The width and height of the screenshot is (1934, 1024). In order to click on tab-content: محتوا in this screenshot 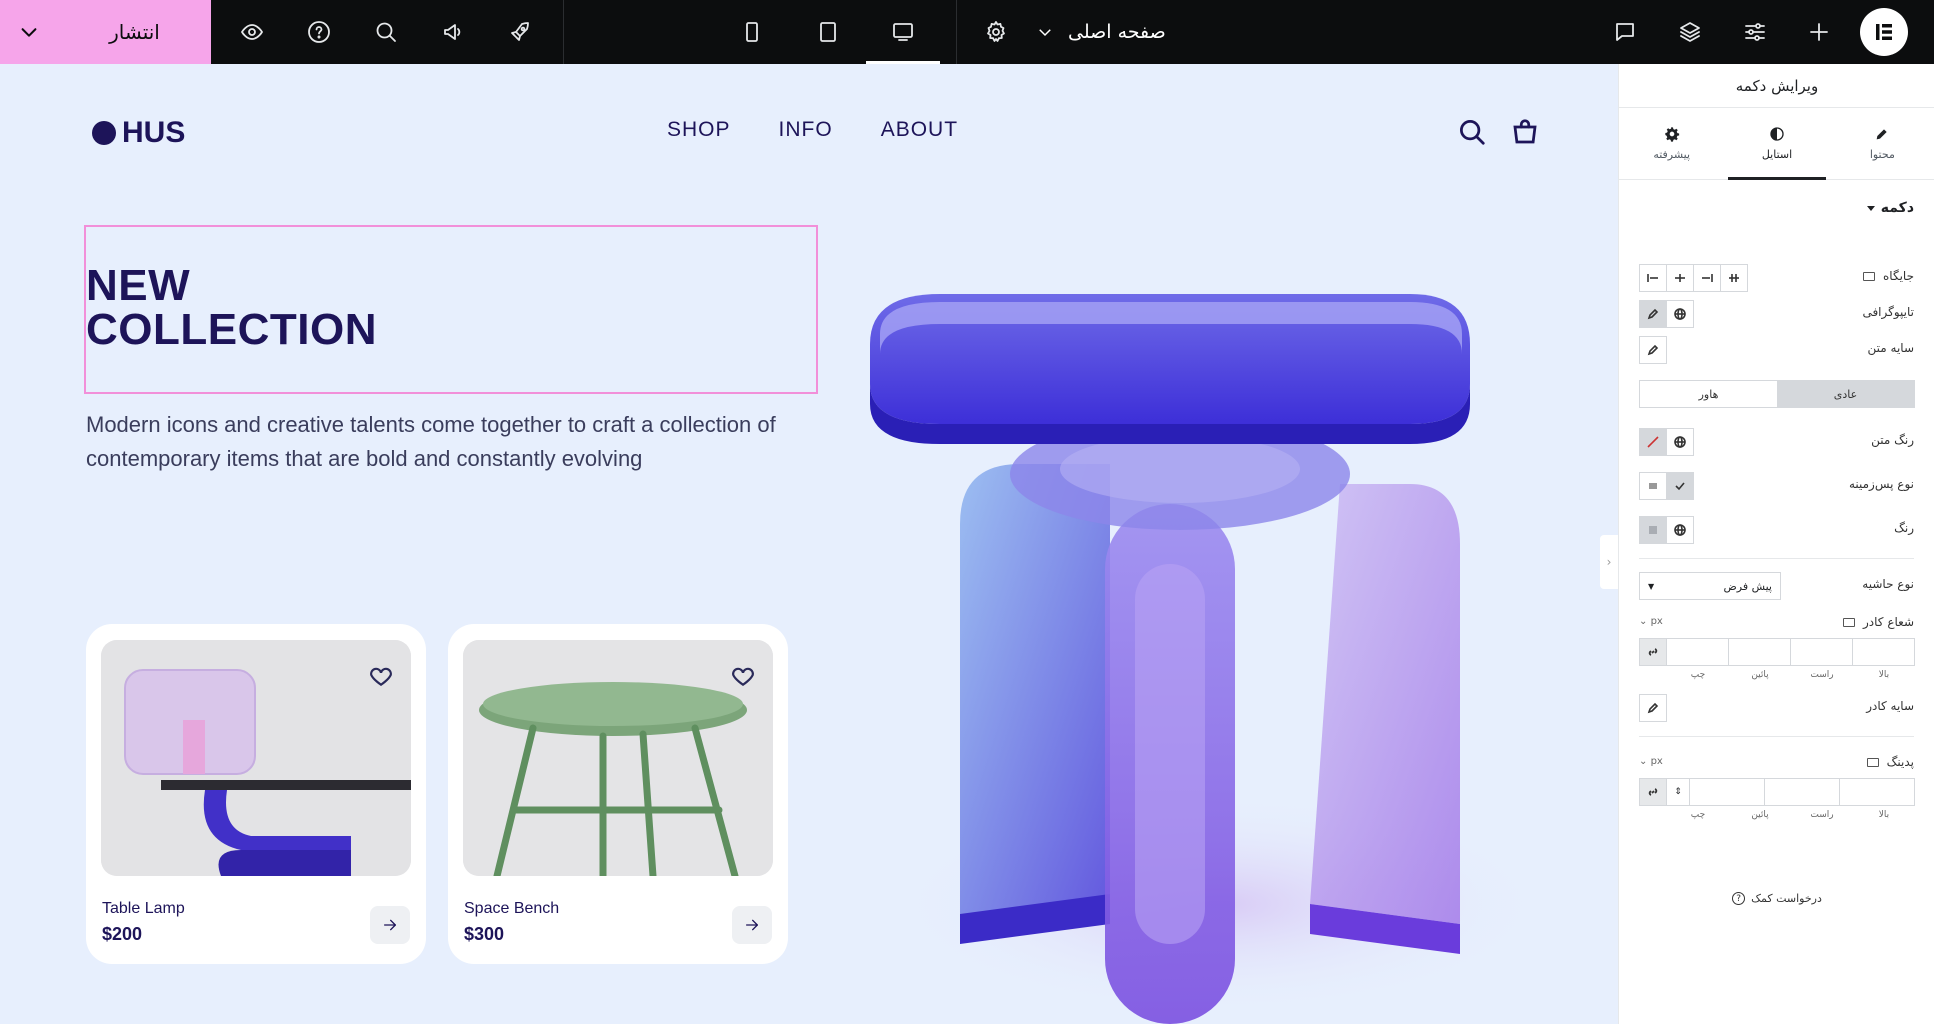, I will do `click(1882, 143)`.